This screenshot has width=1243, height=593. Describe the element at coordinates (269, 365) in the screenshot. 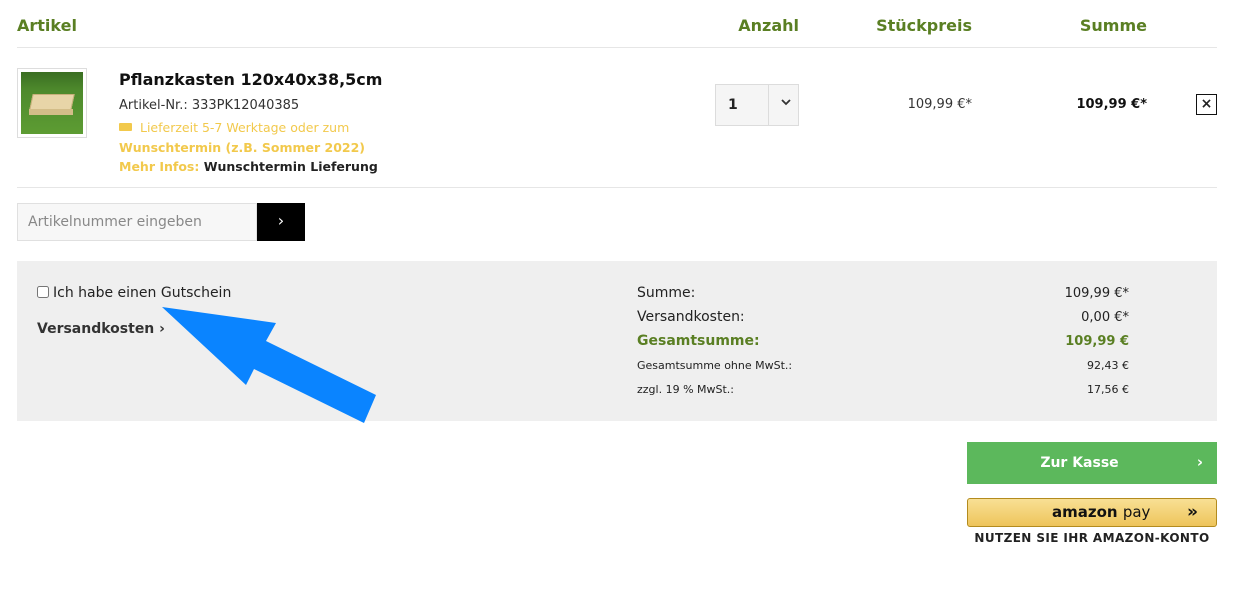

I see `pointer-arrow` at that location.